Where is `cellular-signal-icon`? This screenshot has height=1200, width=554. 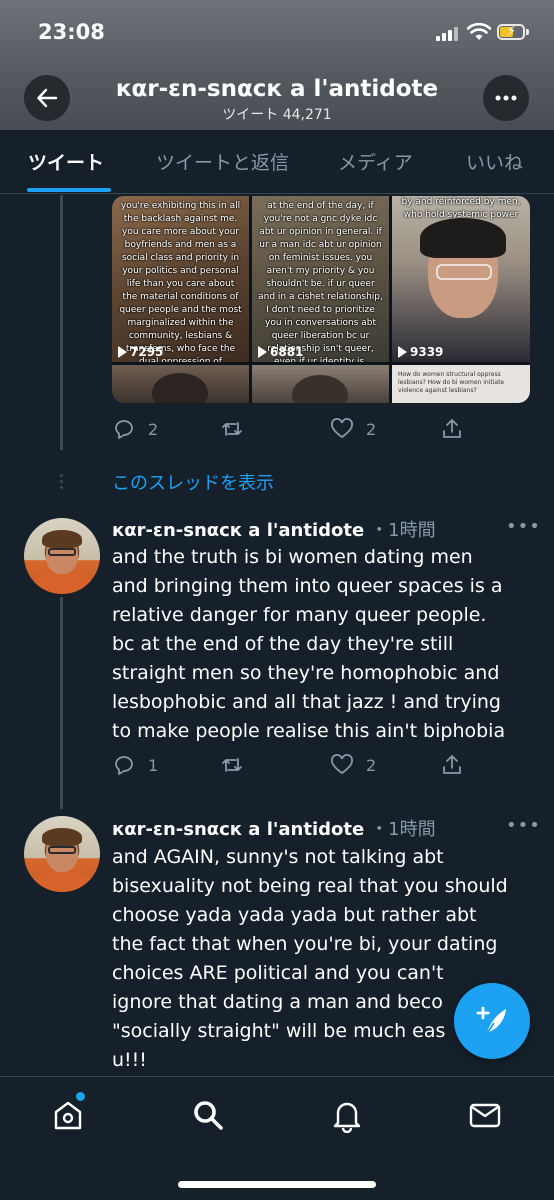
cellular-signal-icon is located at coordinates (447, 33).